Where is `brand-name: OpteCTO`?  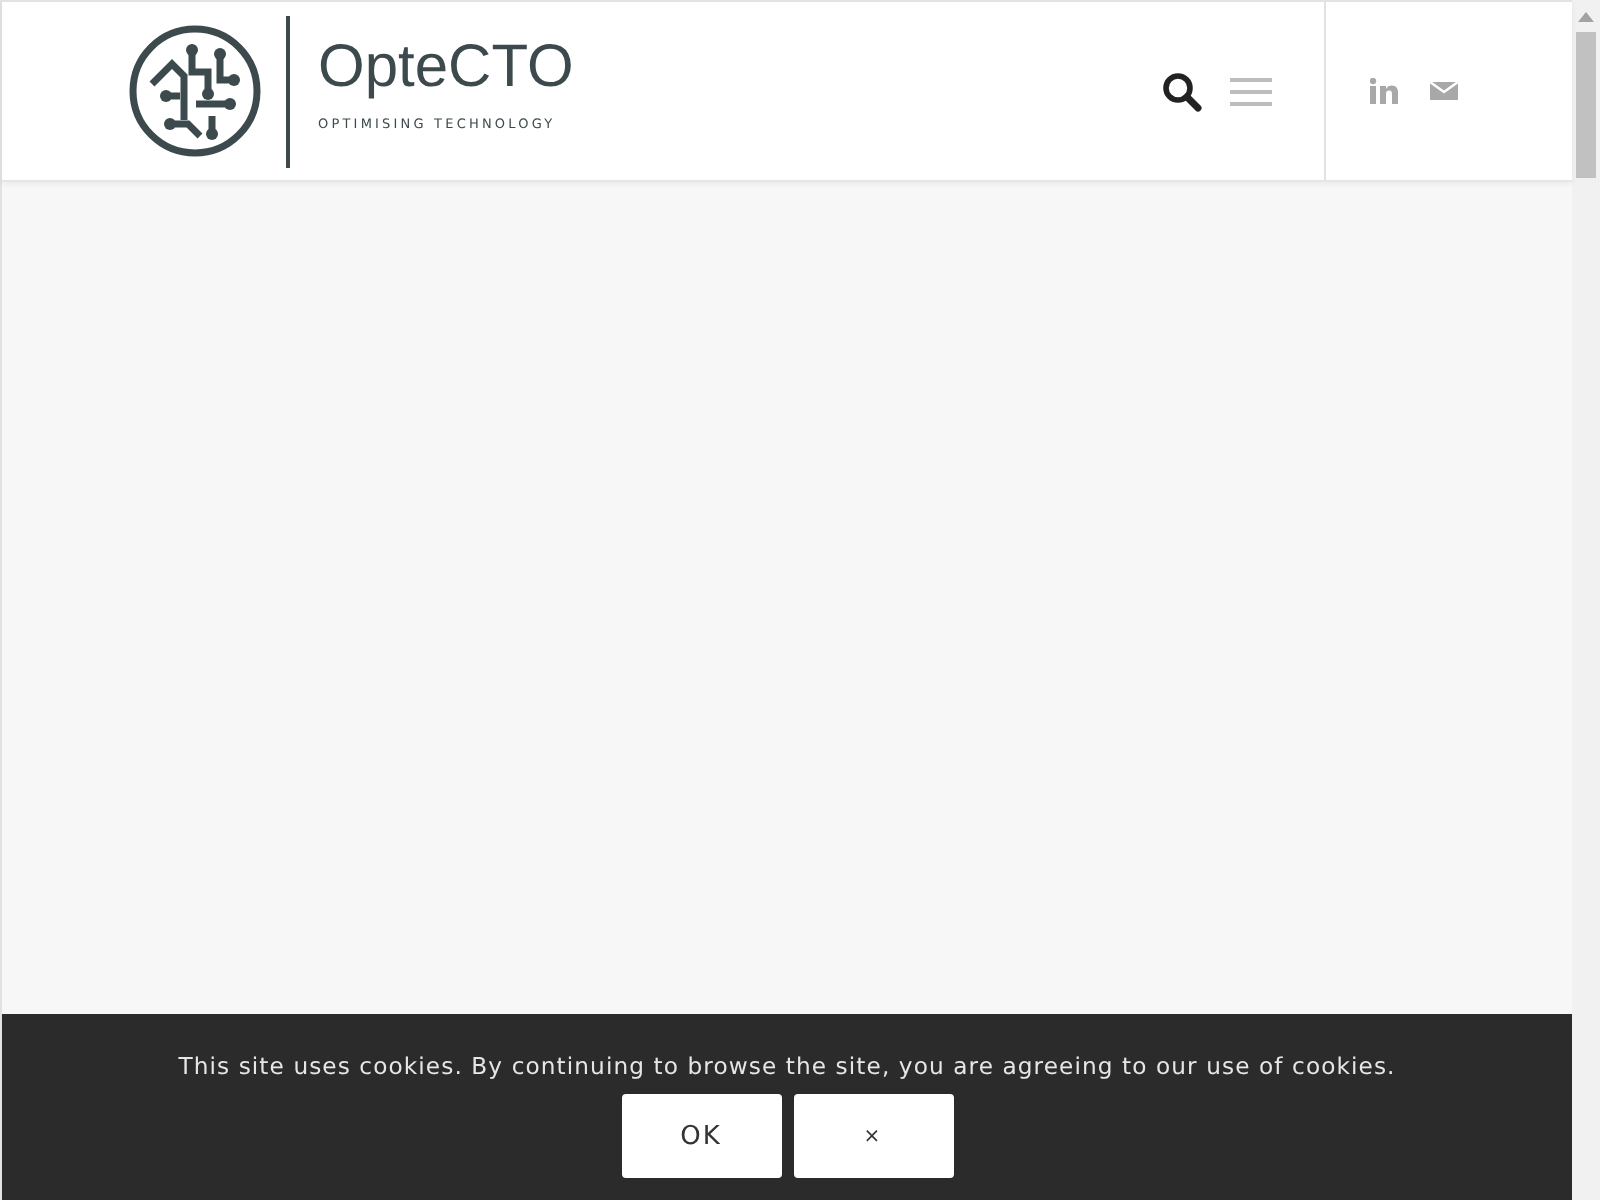 brand-name: OpteCTO is located at coordinates (446, 67).